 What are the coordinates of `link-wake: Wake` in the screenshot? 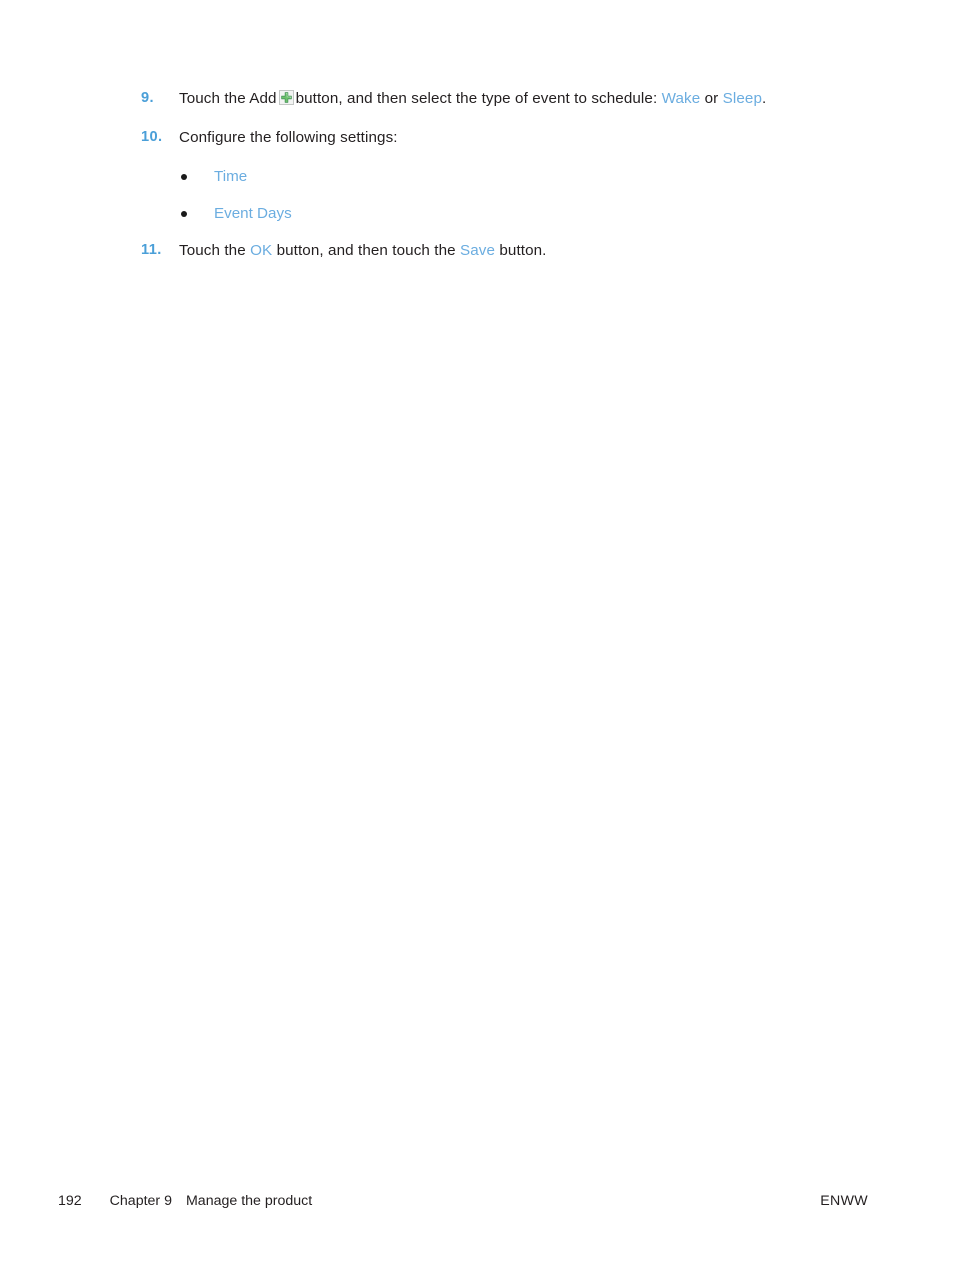 It's located at (681, 98).